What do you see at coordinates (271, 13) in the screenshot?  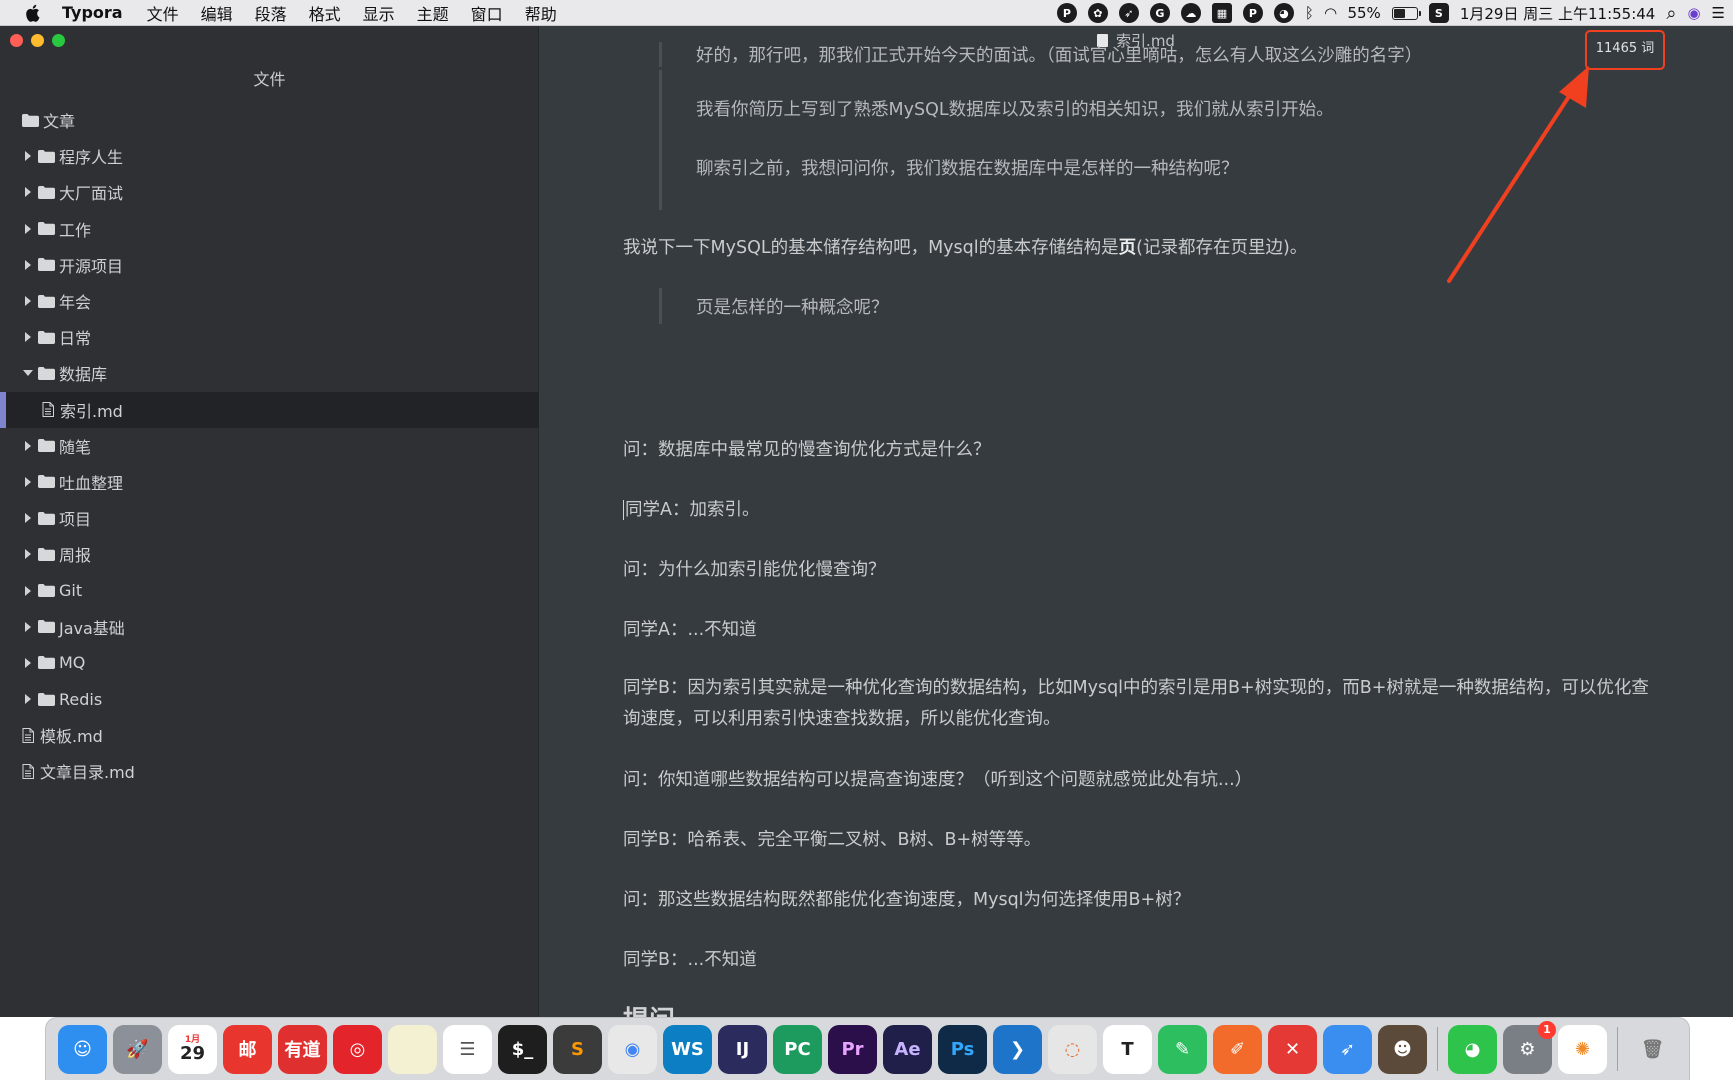 I see `menu-paragraph: 段落` at bounding box center [271, 13].